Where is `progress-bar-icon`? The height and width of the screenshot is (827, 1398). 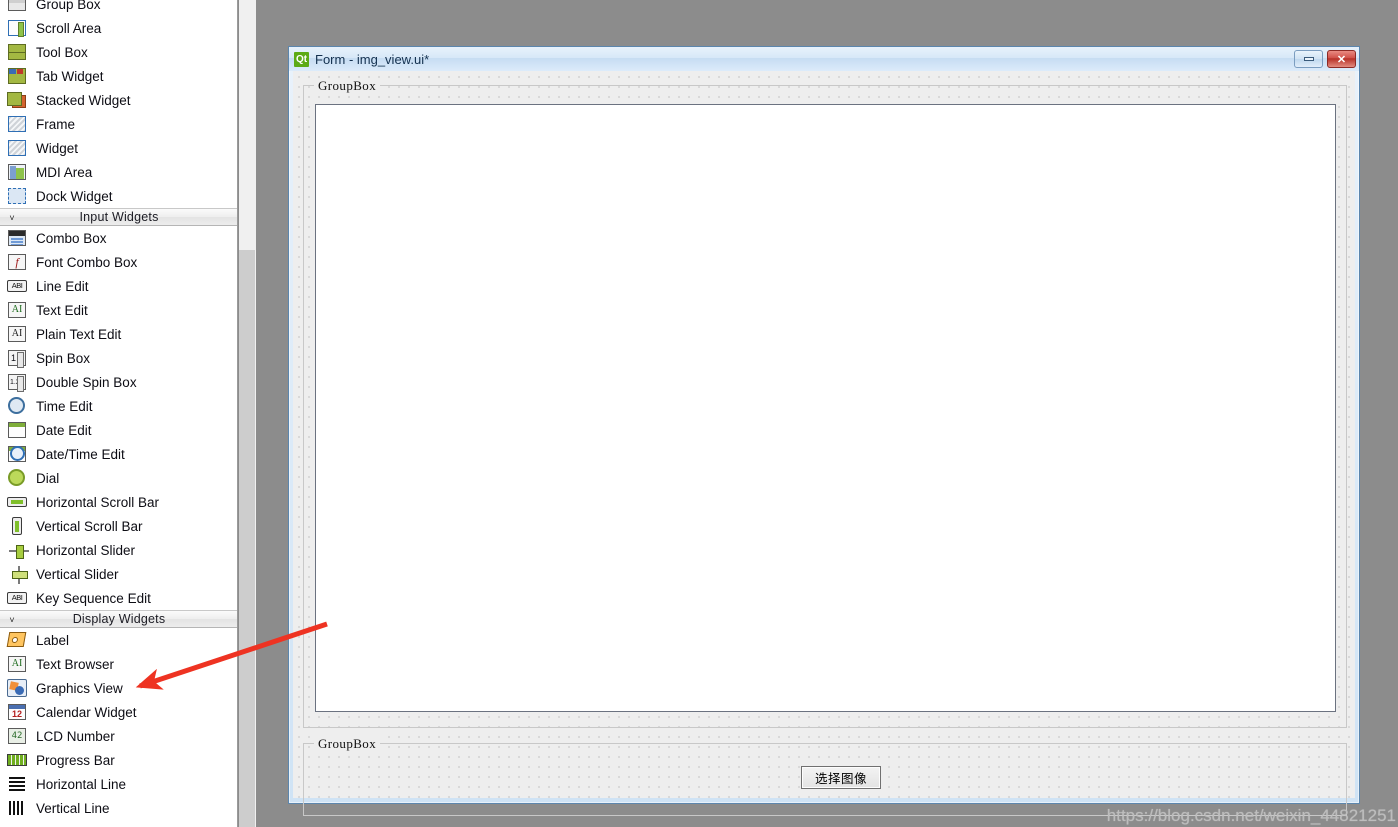 progress-bar-icon is located at coordinates (17, 760).